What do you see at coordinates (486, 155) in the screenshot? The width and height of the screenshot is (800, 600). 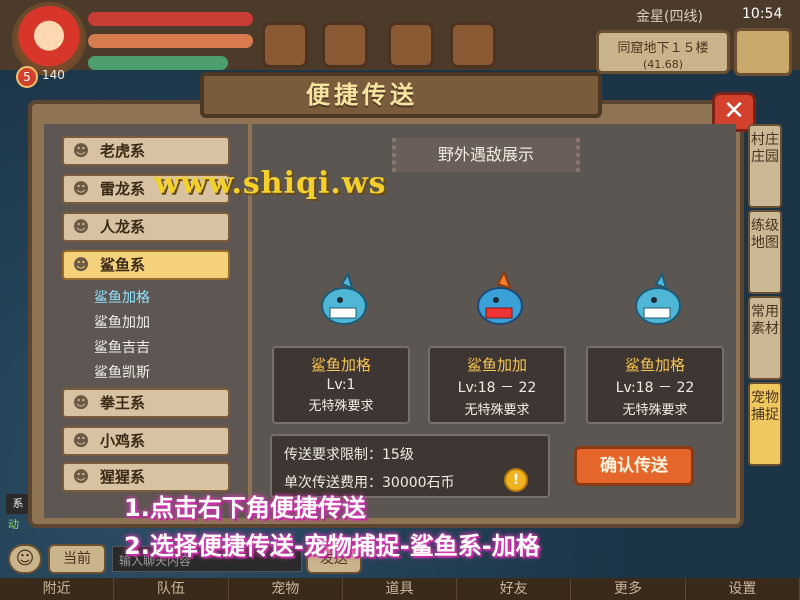 I see `field-encounter-tag: 野外遇敌展示` at bounding box center [486, 155].